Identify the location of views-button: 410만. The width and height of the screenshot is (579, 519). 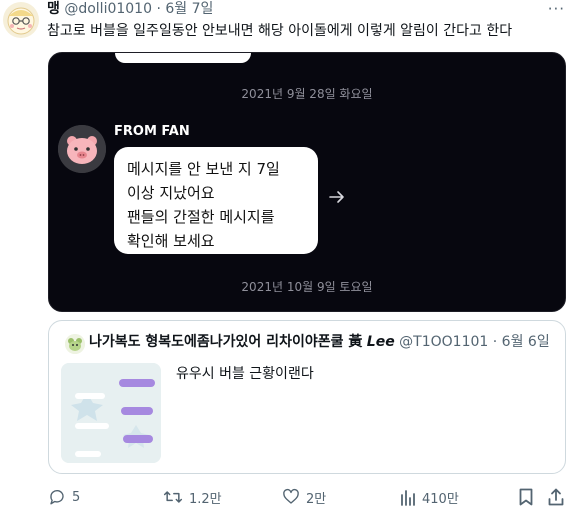
(429, 497).